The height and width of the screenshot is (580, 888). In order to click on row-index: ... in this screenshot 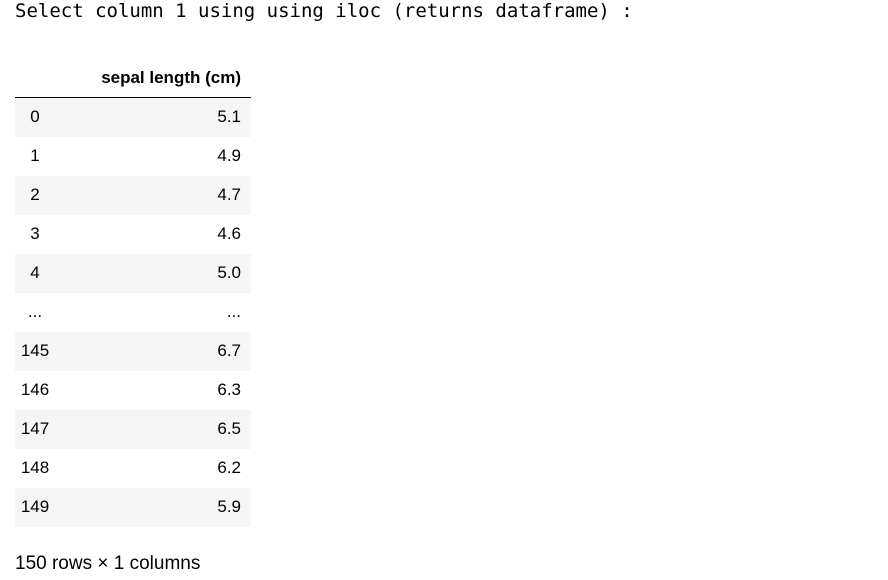, I will do `click(35, 311)`.